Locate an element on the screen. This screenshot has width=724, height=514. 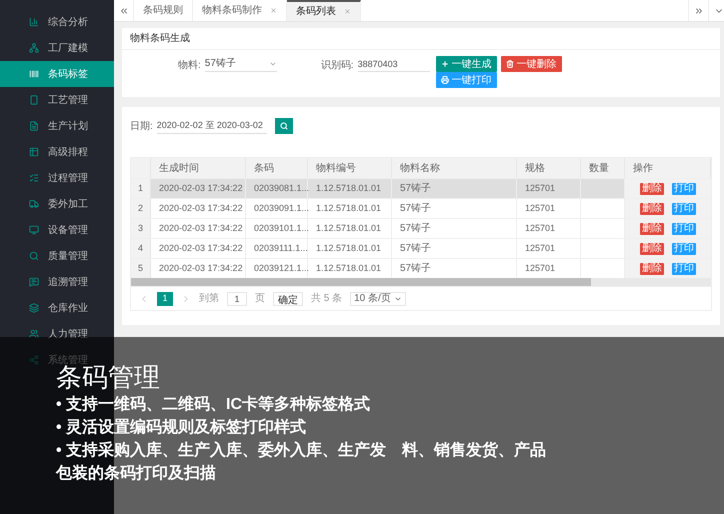
layers-icon is located at coordinates (34, 308).